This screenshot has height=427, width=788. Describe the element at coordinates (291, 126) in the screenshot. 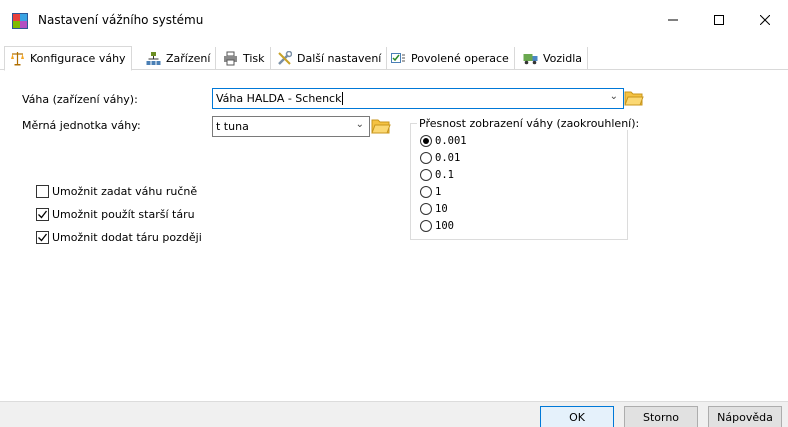

I see `unit-select: t tuna ⌄` at that location.